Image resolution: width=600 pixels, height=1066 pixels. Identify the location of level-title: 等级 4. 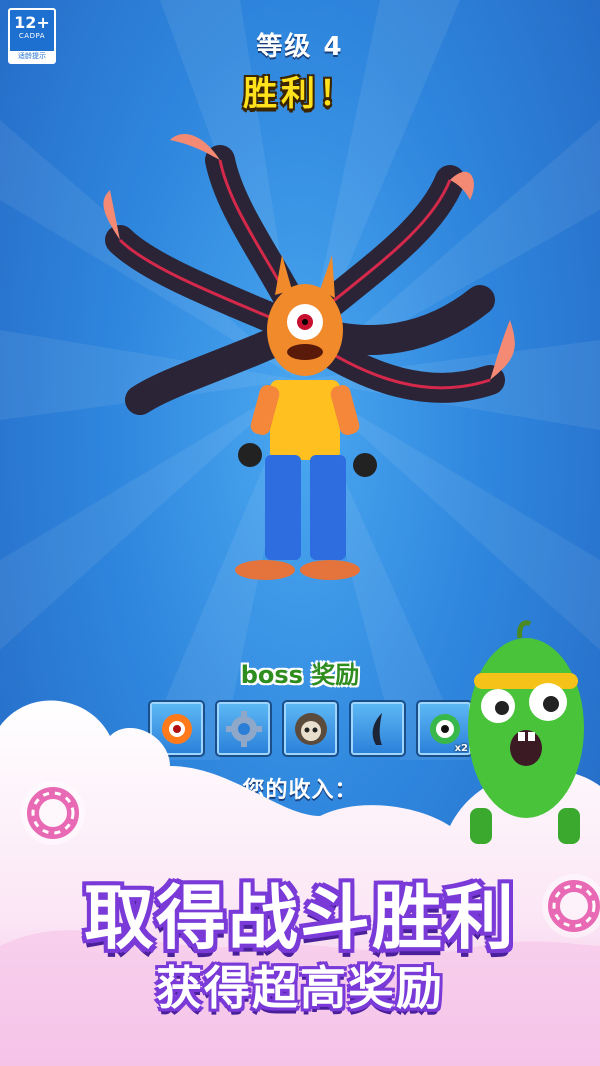
(300, 47).